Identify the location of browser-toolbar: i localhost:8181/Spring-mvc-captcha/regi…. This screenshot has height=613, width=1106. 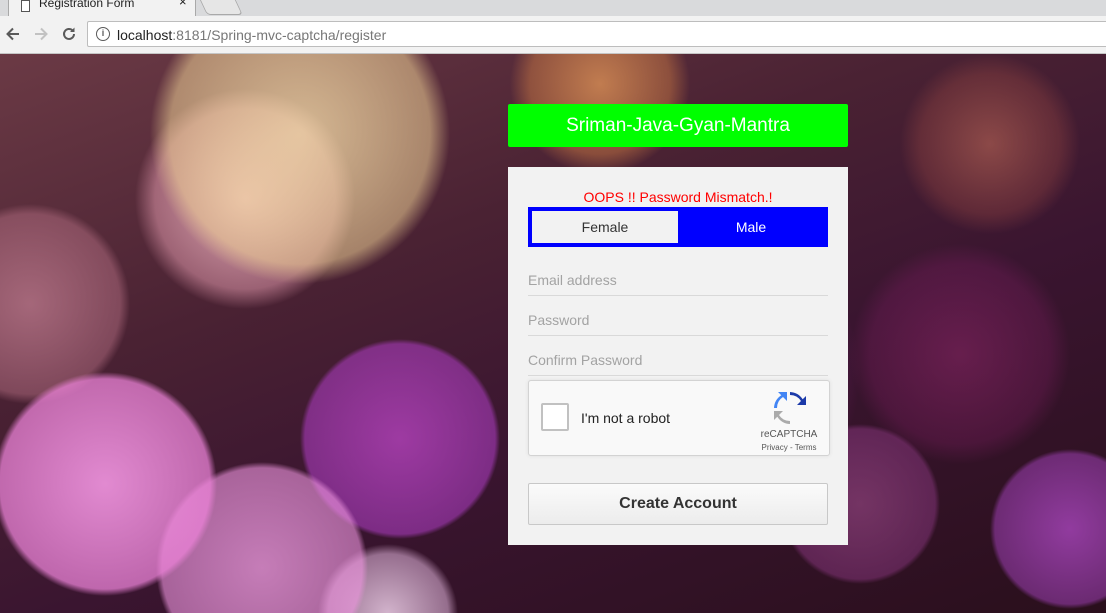
(553, 35).